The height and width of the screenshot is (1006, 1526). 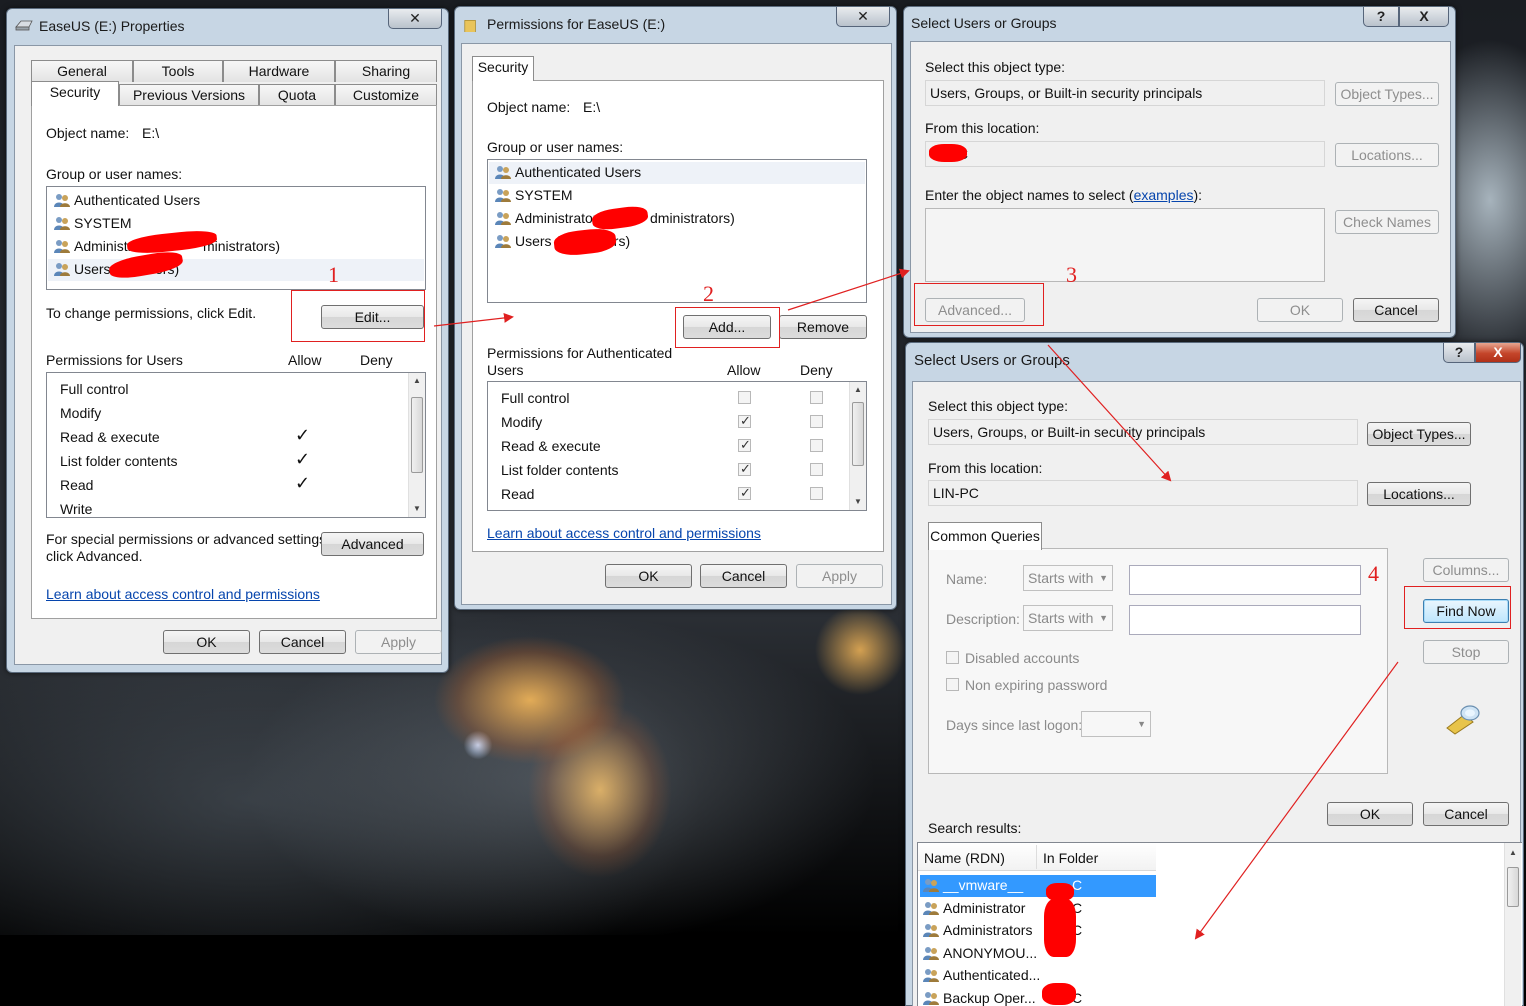 I want to click on table-row: Administrators C, so click(x=1040, y=932).